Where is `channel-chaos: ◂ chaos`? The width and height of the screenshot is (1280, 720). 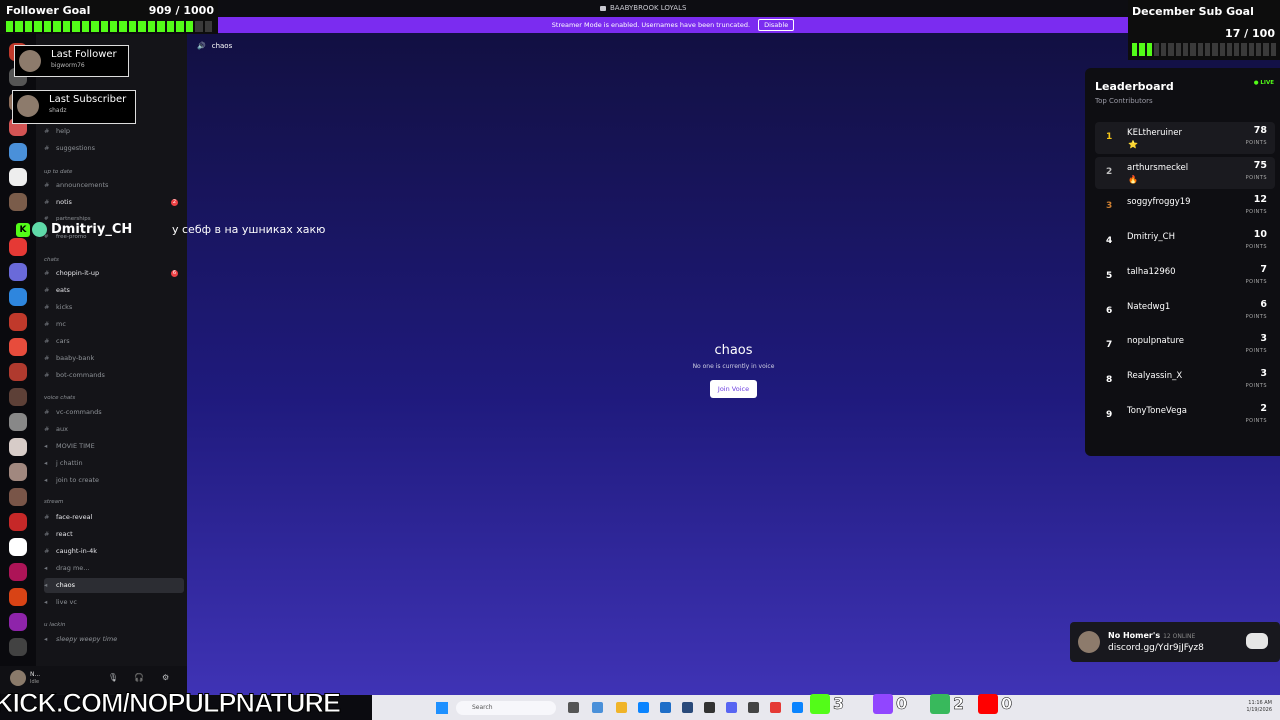
channel-chaos: ◂ chaos is located at coordinates (114, 585).